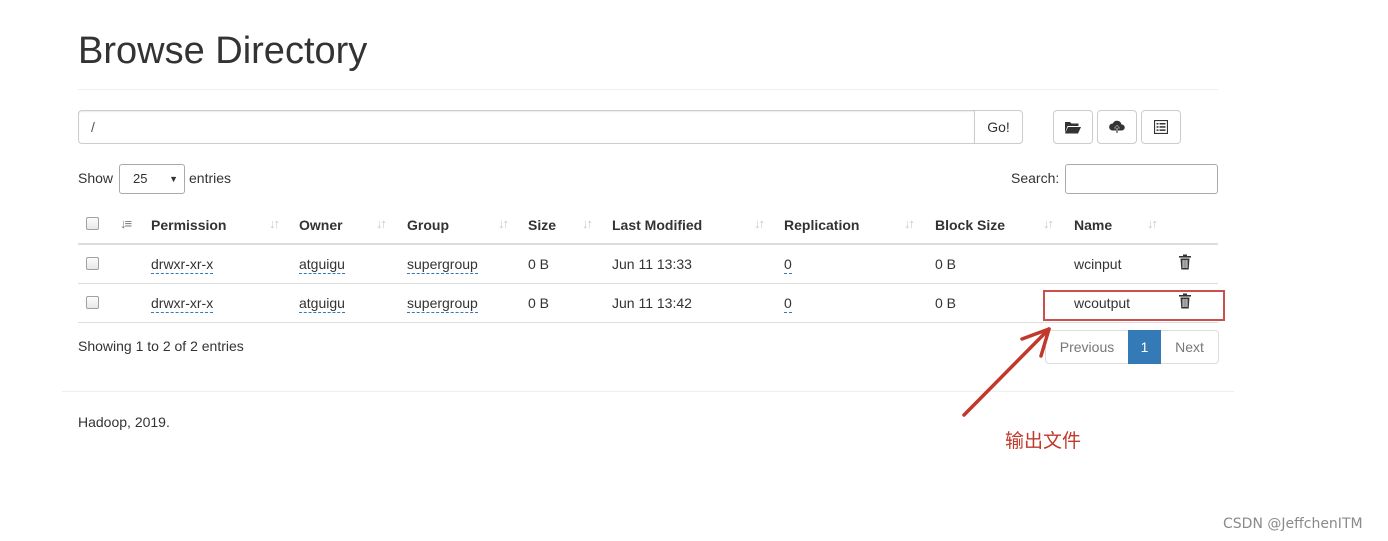 This screenshot has height=541, width=1388. Describe the element at coordinates (126, 223) in the screenshot. I see `sort-asc-icon: ↓≡` at that location.